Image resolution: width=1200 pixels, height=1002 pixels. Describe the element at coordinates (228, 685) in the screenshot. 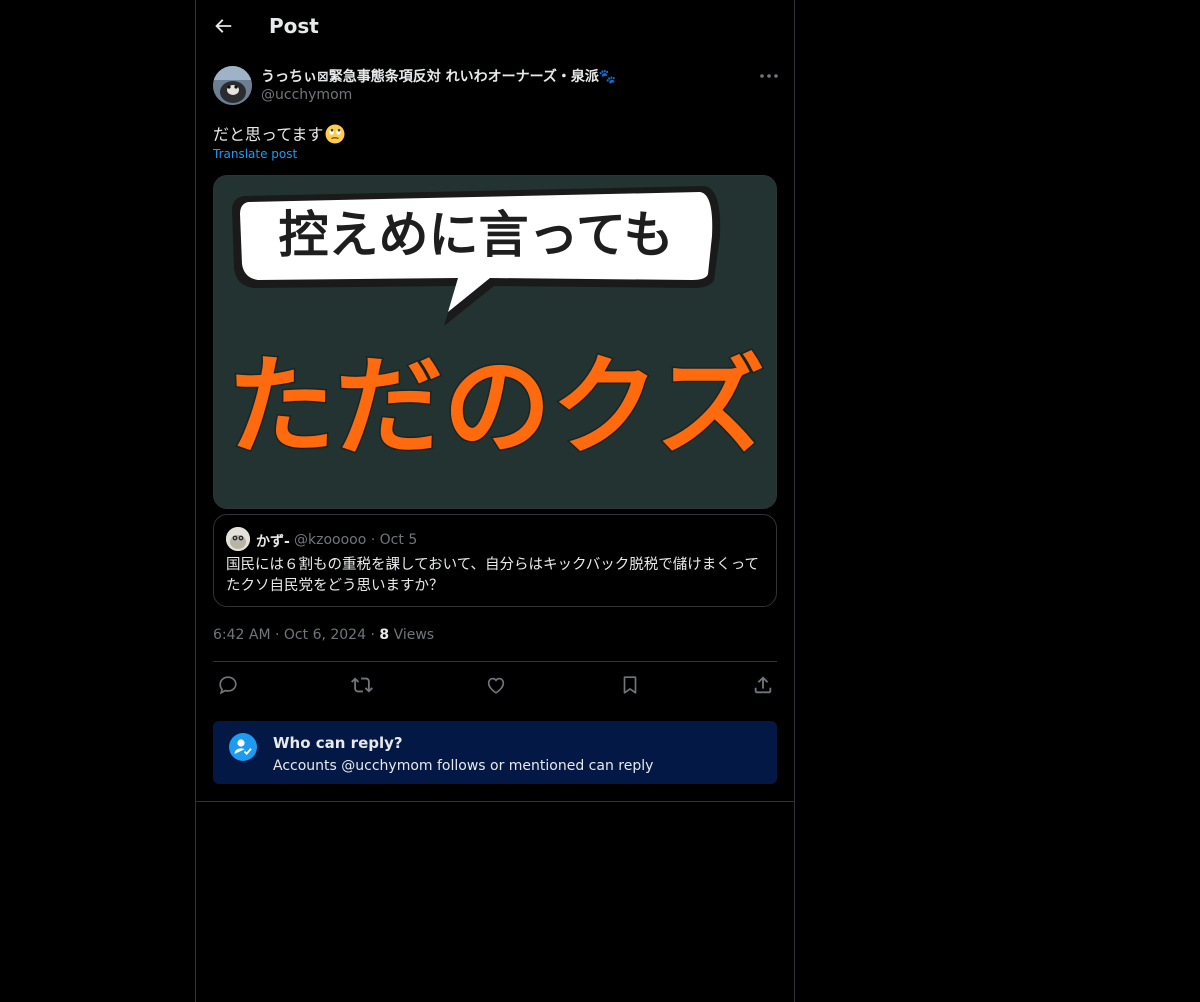

I see `reply-icon` at that location.